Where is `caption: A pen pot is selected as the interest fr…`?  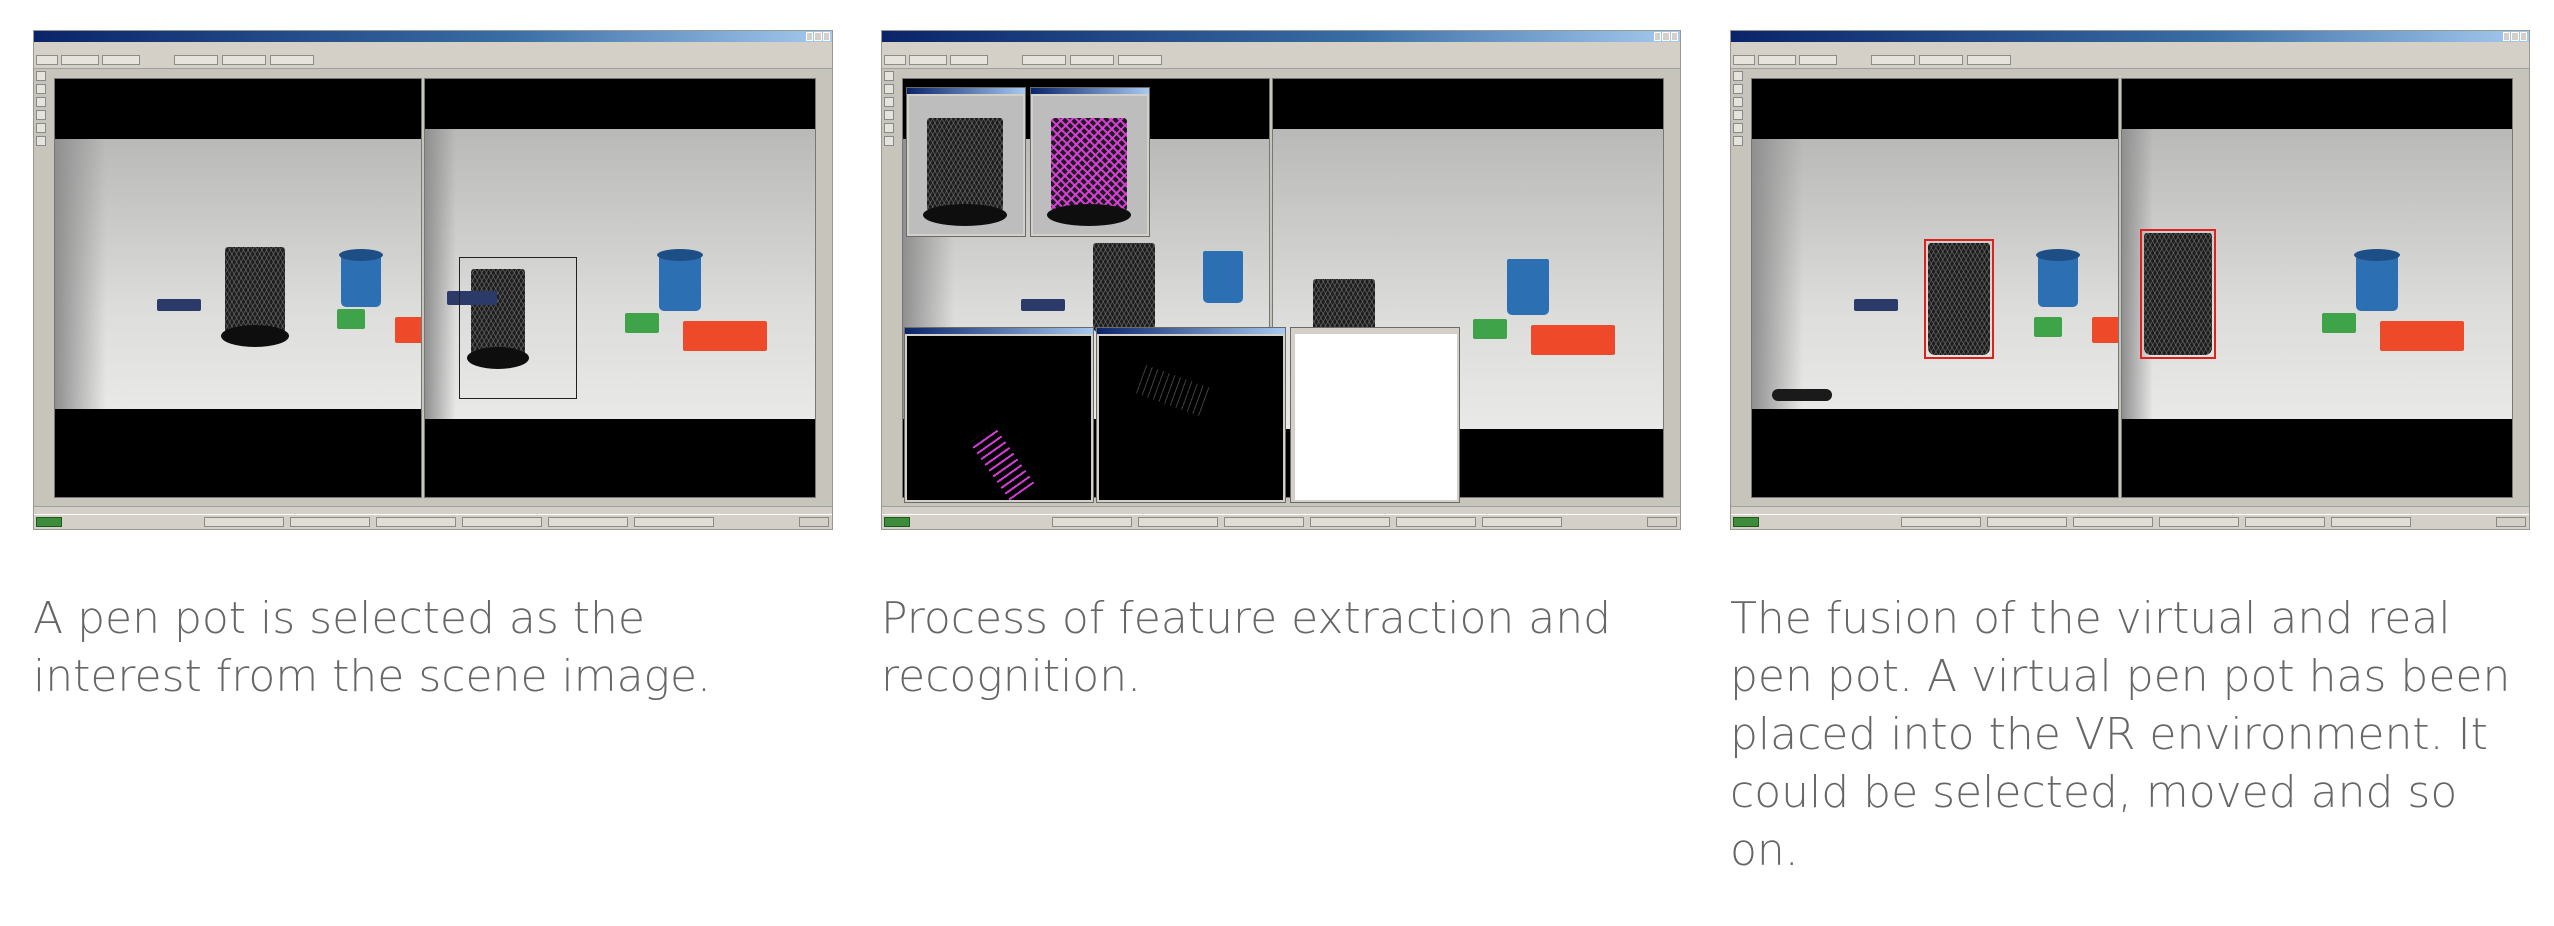
caption: A pen pot is selected as the interest fr… is located at coordinates (372, 647).